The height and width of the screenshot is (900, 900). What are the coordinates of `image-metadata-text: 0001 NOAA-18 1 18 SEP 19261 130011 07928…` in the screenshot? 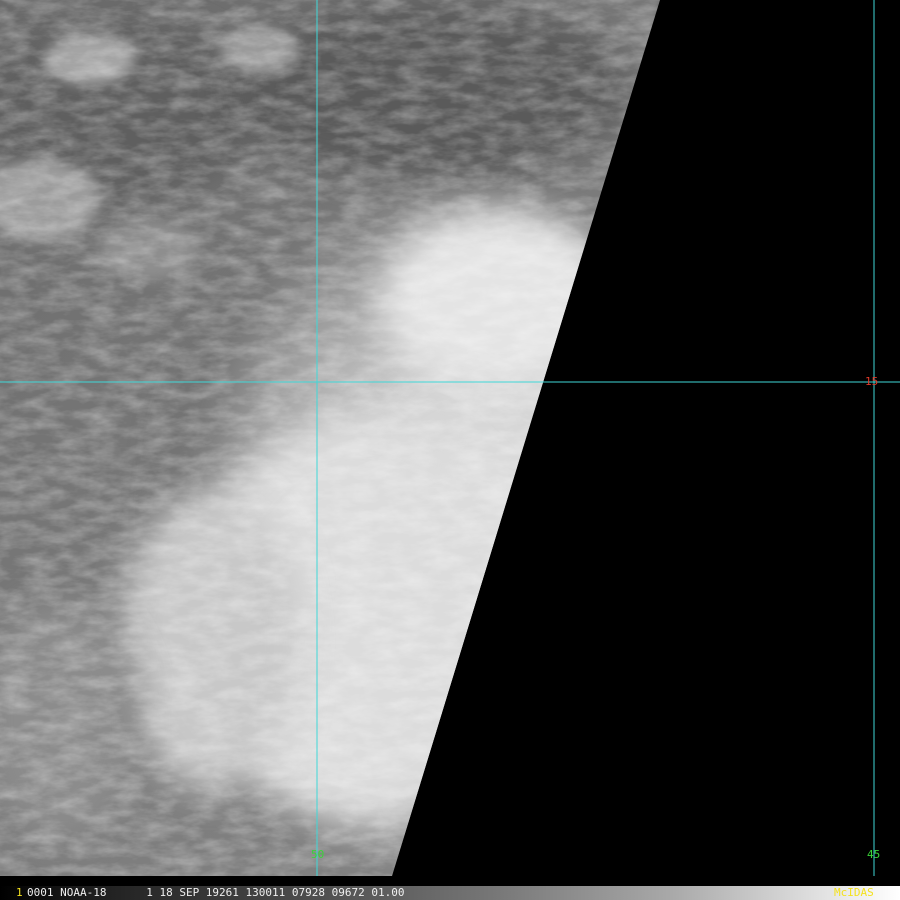 It's located at (216, 892).